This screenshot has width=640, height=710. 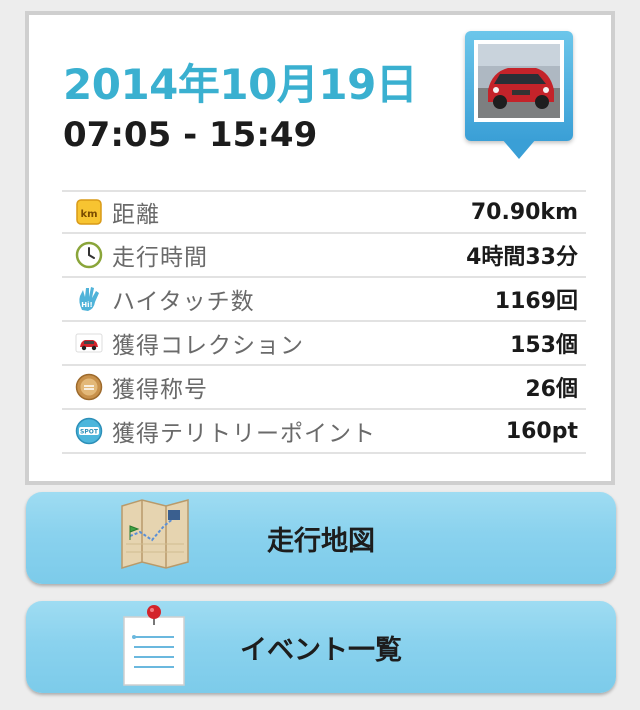 I want to click on stat-value: 160pt, so click(x=541, y=431).